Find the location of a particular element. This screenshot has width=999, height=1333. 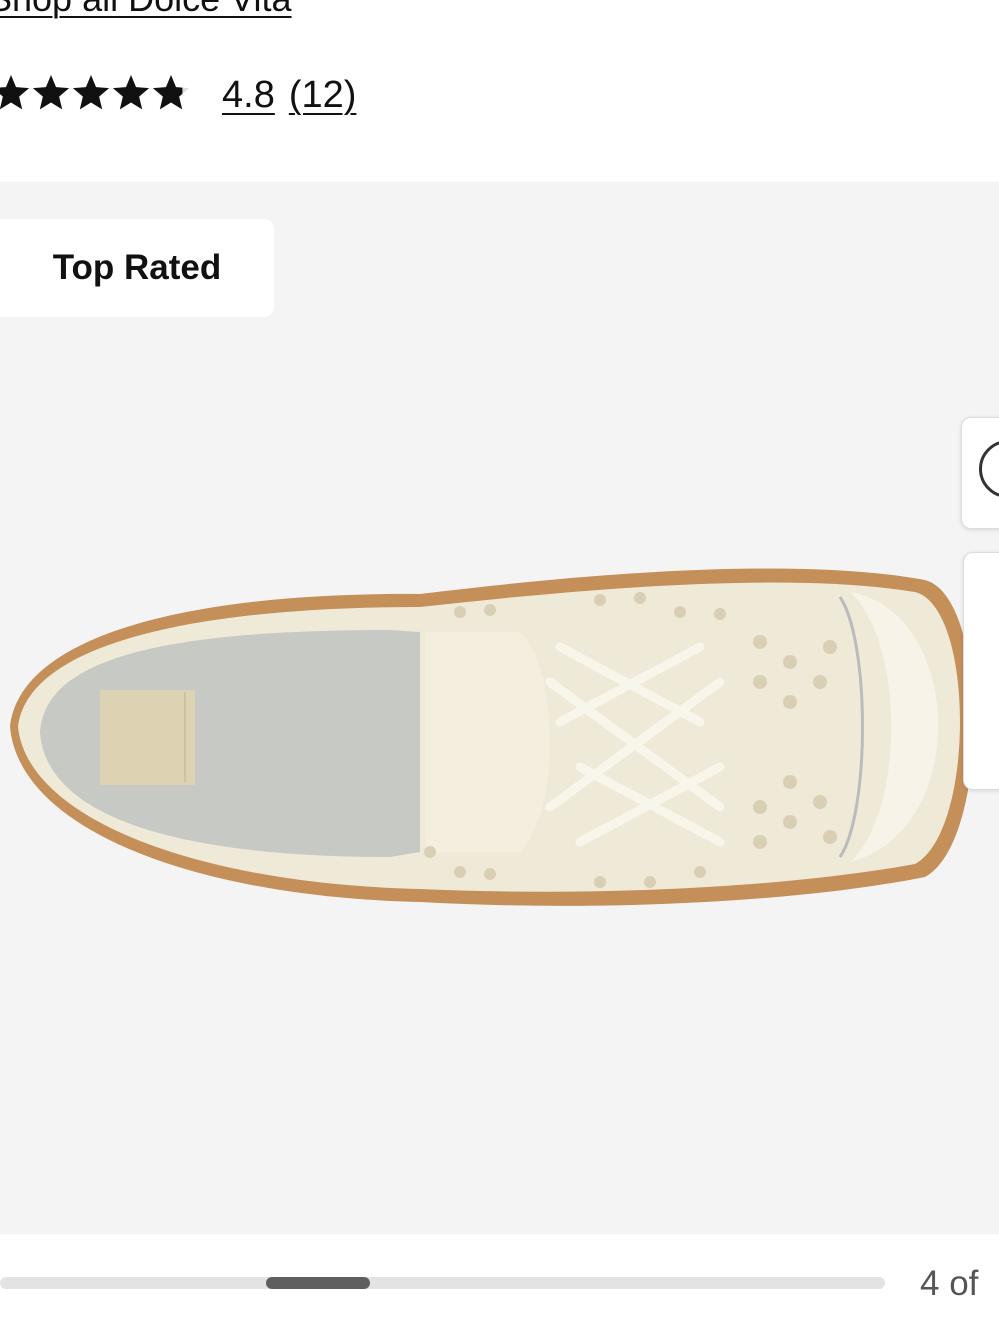

shop-brand-link: Shop all Dolce Vita is located at coordinates (146, 10).